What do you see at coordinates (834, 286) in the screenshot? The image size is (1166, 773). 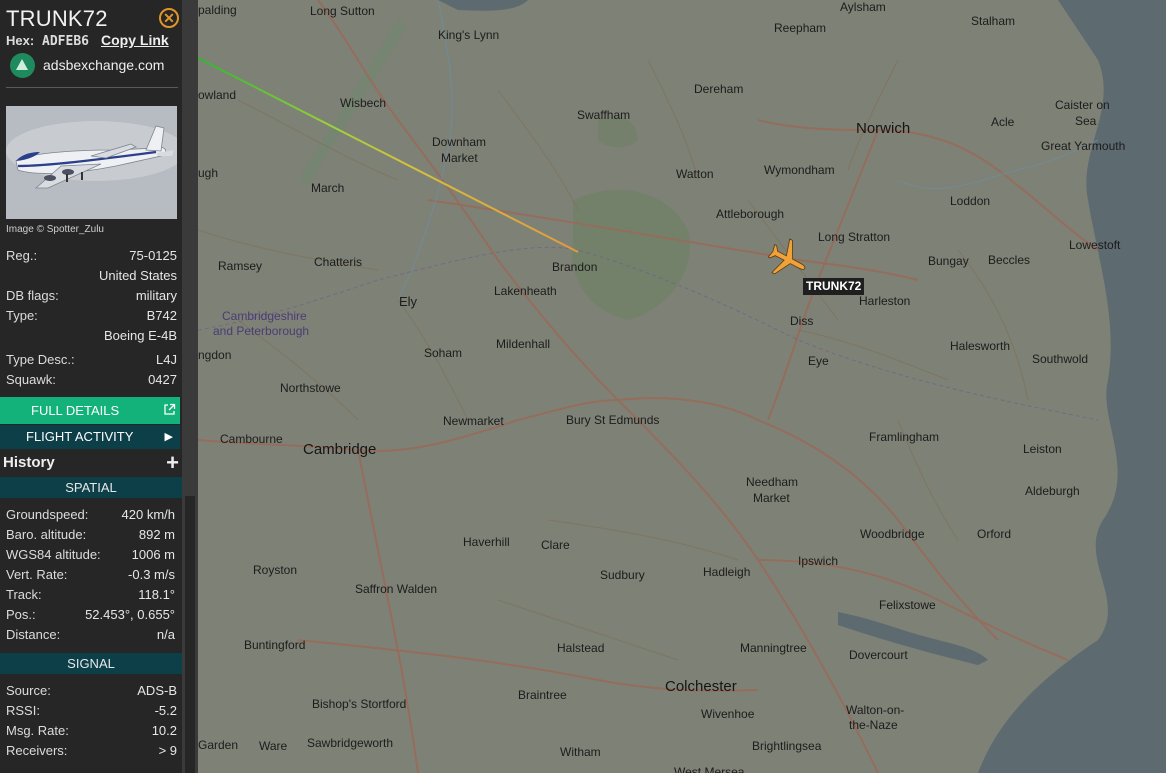 I see `aircraft-callsign-label: TRUNK72` at bounding box center [834, 286].